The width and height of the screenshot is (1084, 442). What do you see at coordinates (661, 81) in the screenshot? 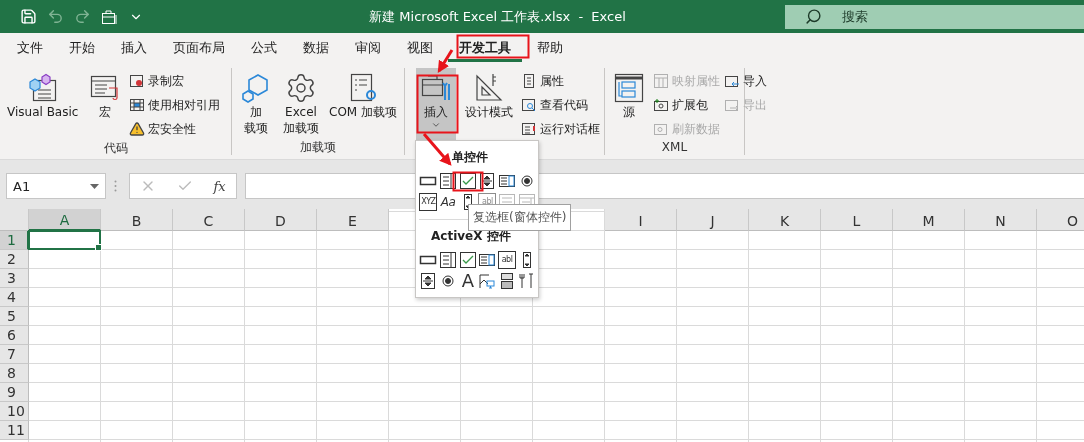
I see `map-properties-icon` at bounding box center [661, 81].